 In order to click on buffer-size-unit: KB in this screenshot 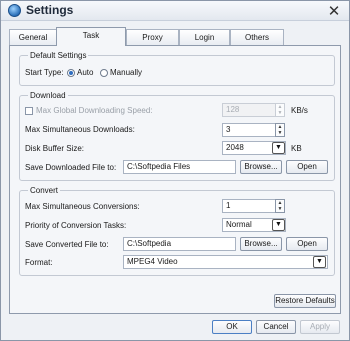, I will do `click(296, 148)`.